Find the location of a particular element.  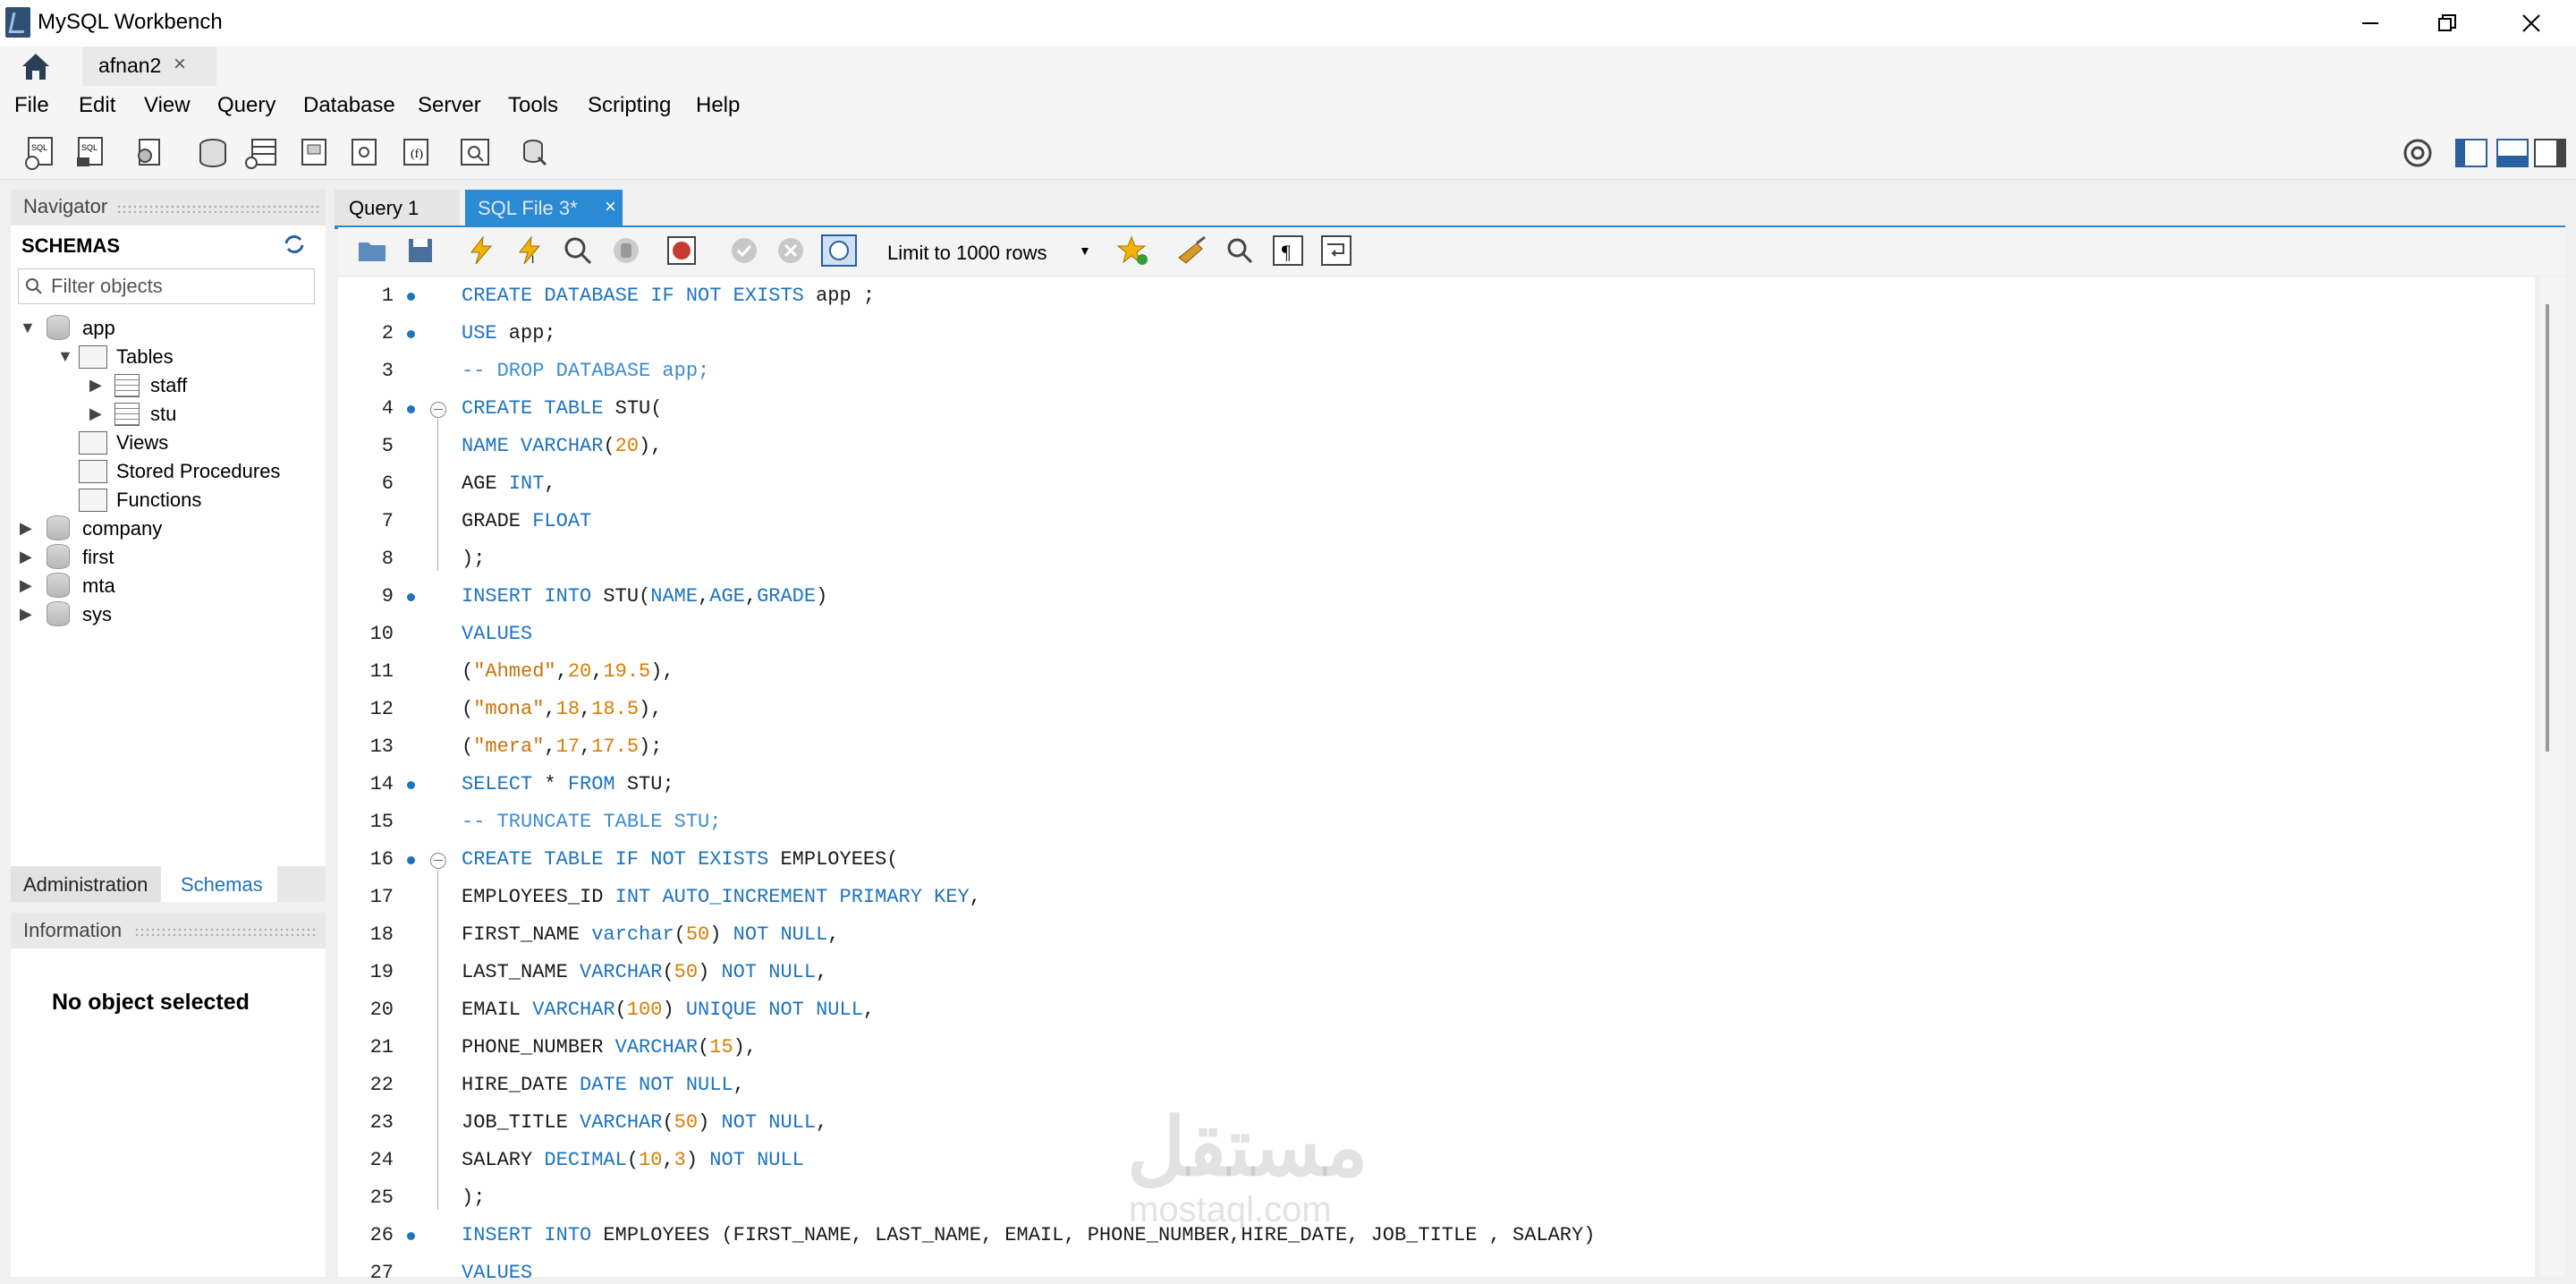

schema-app: app is located at coordinates (98, 328).